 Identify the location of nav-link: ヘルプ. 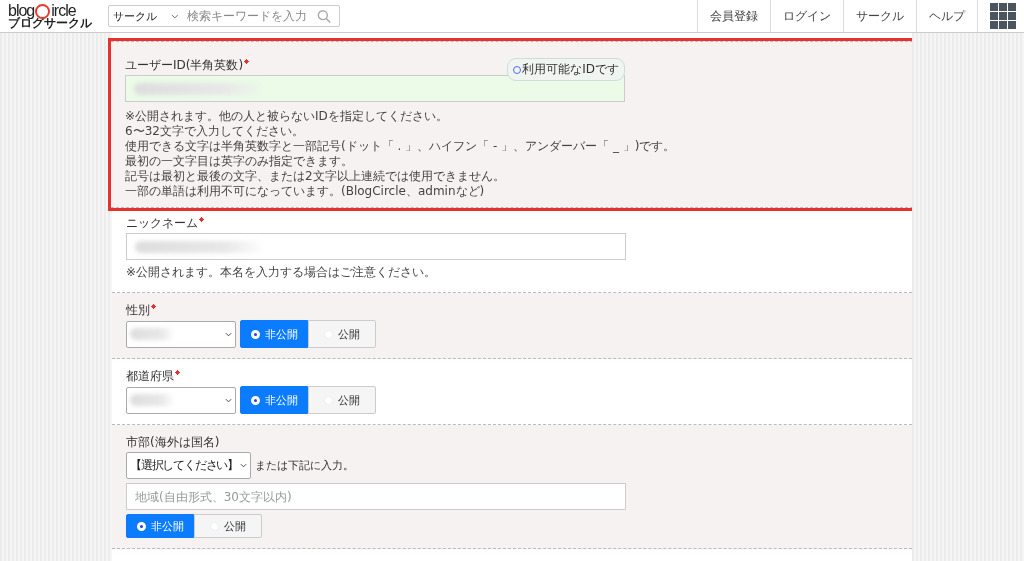
(946, 16).